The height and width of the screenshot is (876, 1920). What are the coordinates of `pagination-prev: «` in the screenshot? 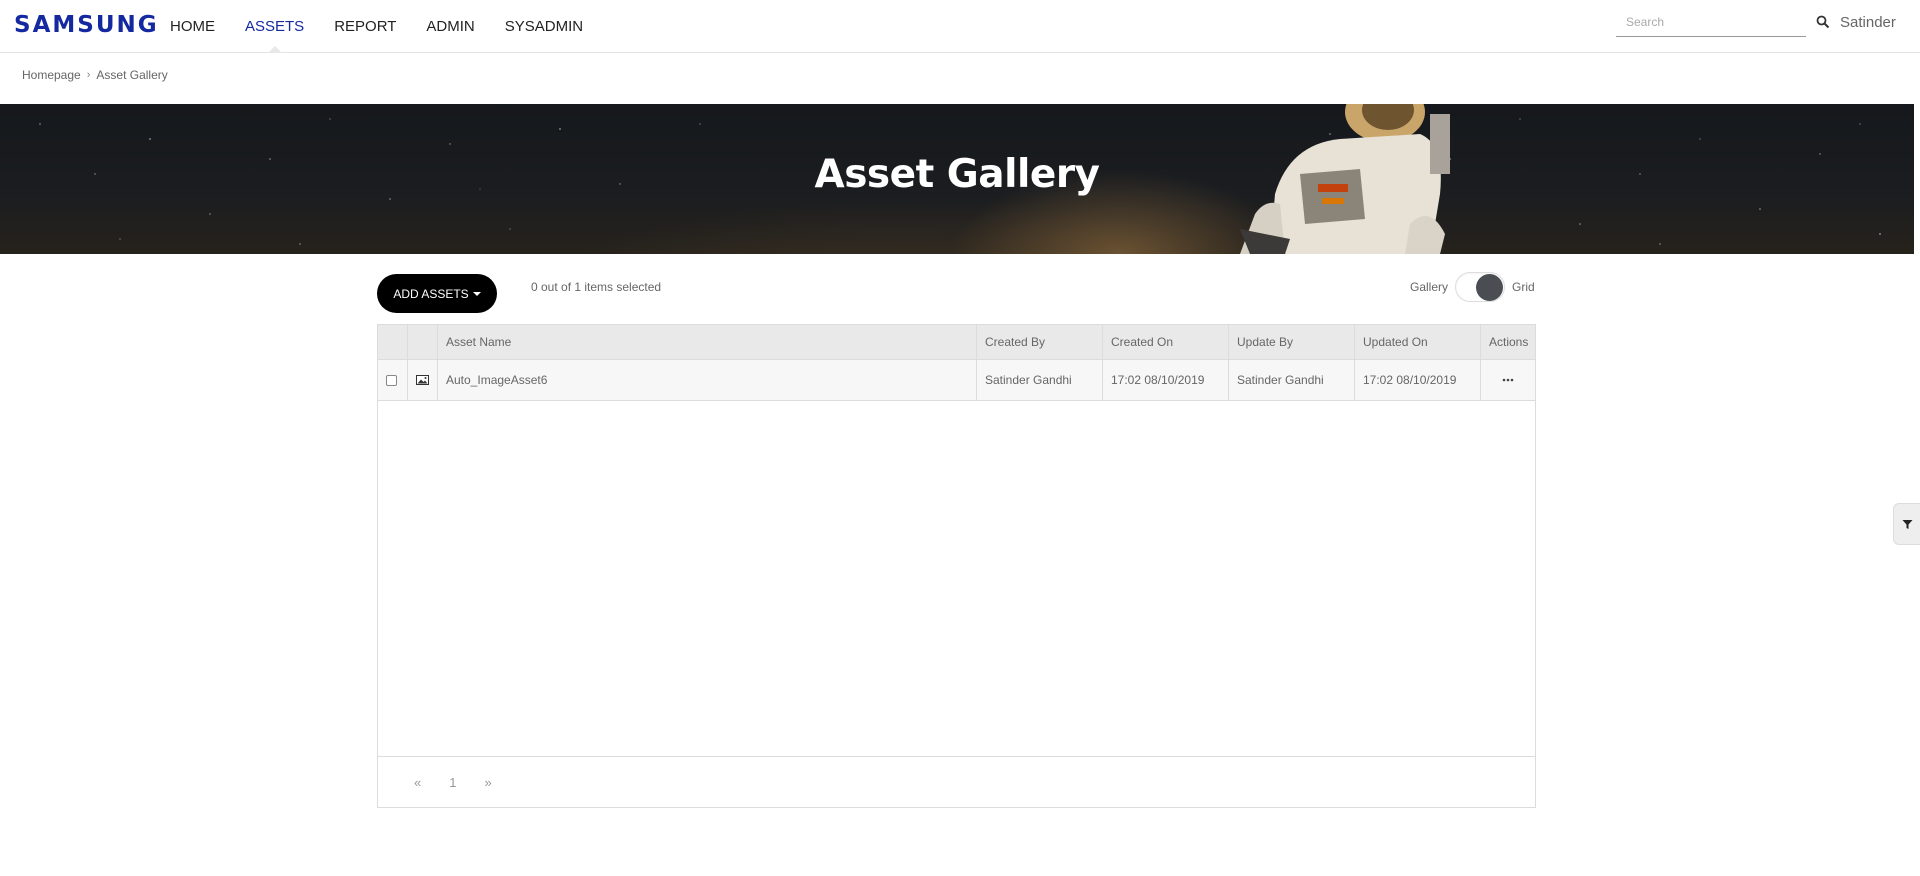 It's located at (417, 782).